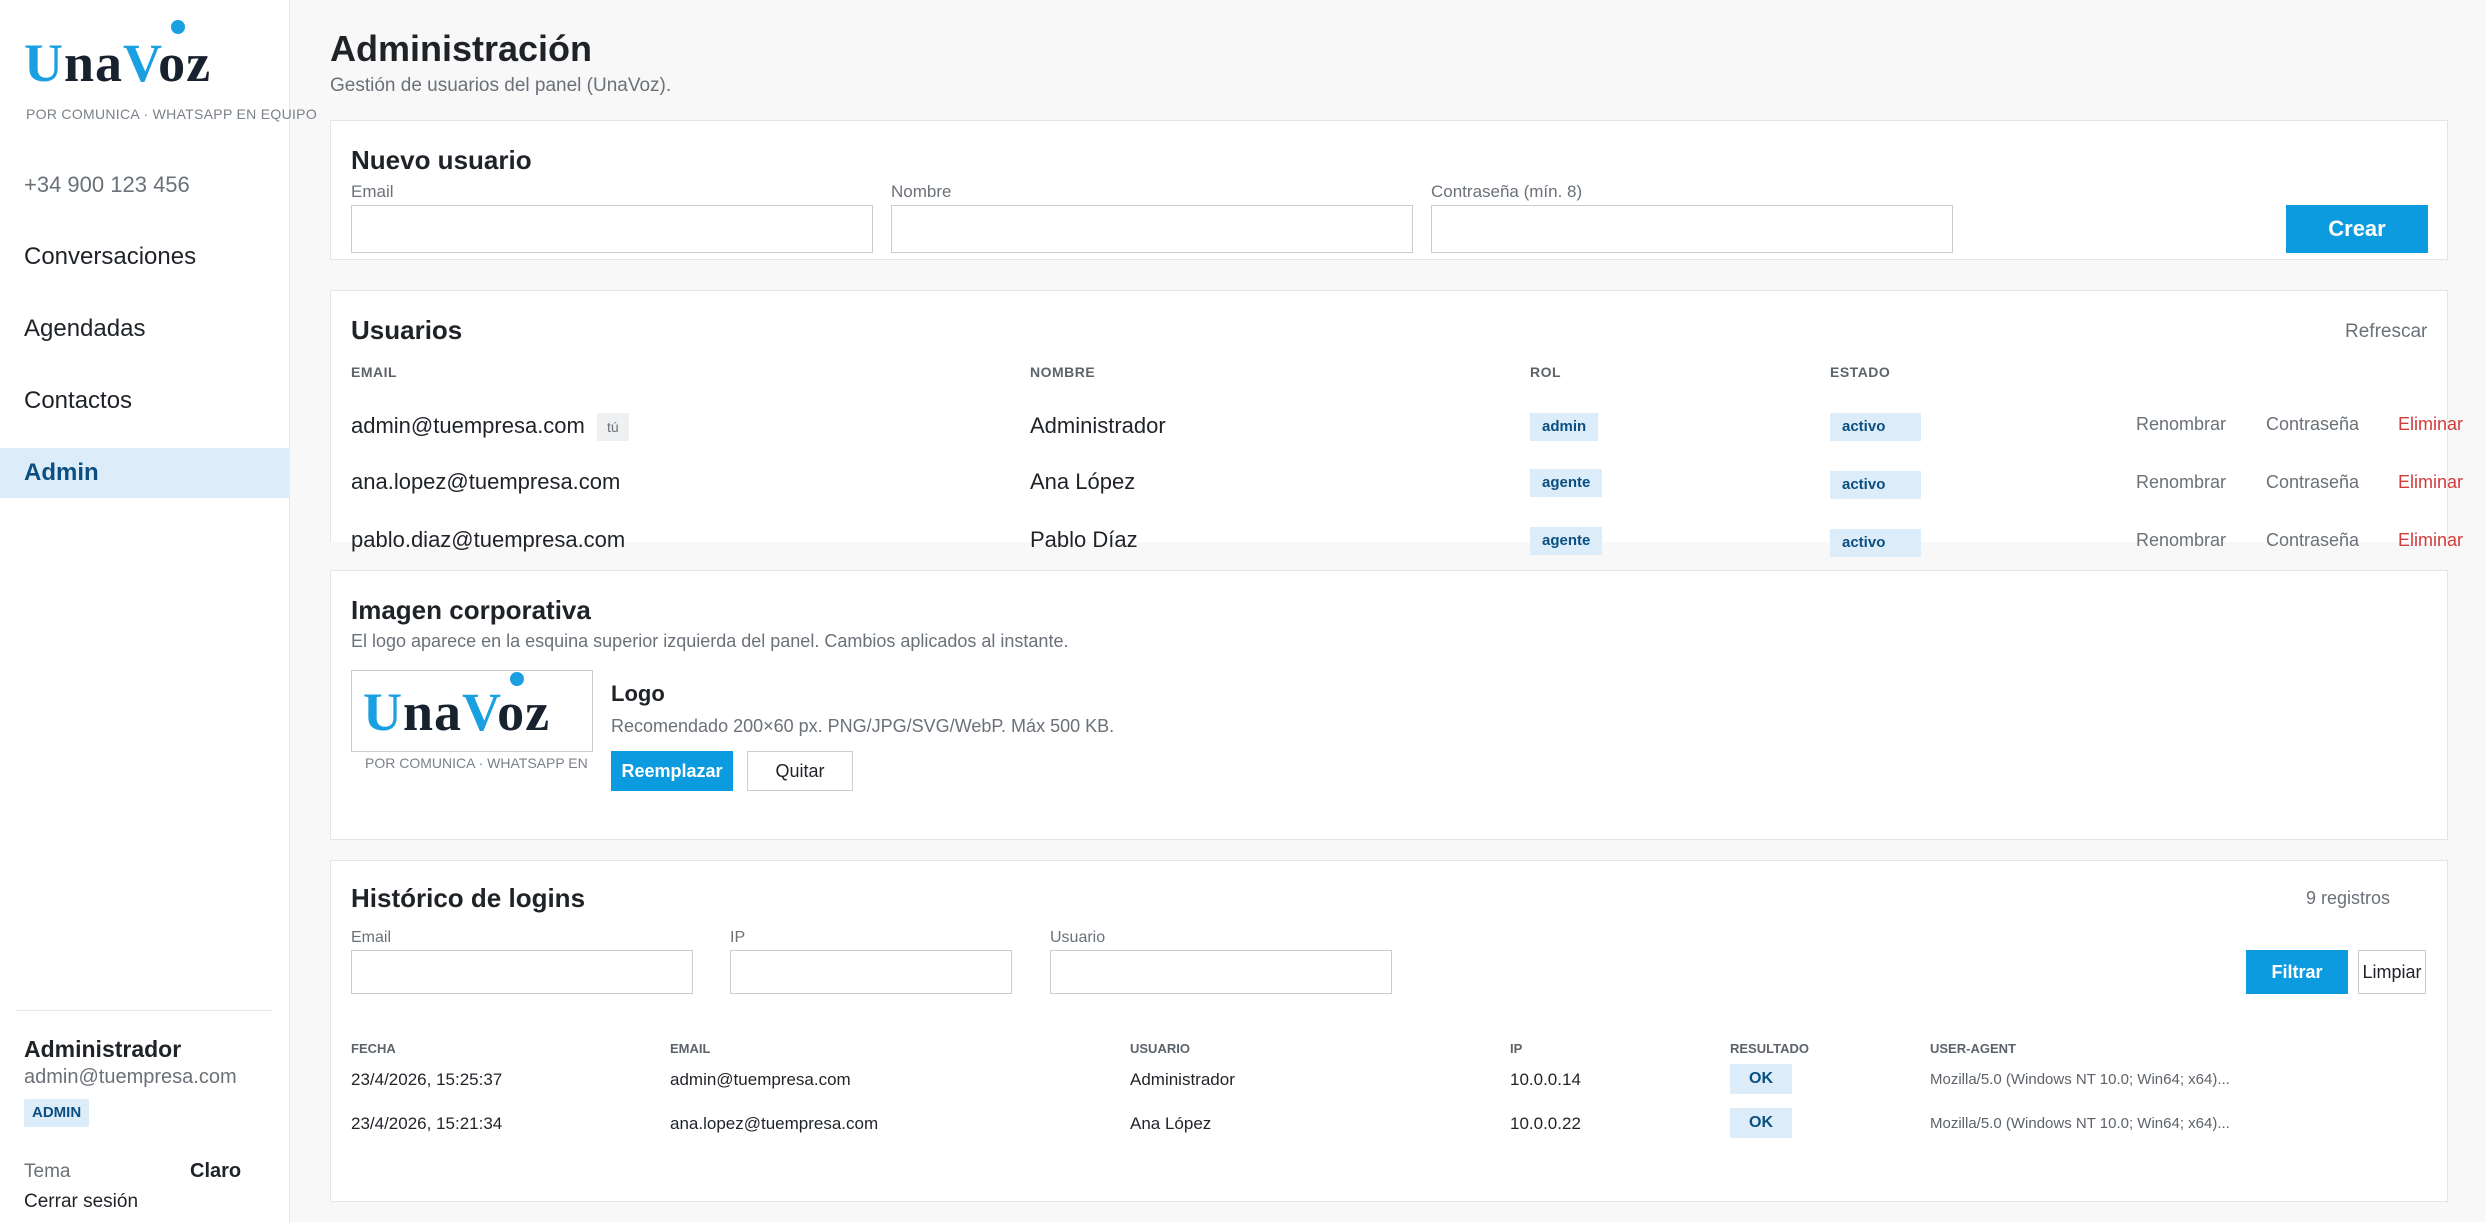  Describe the element at coordinates (427, 1123) in the screenshot. I see `login-date-cell: 23/4/2026, 15:21:34` at that location.